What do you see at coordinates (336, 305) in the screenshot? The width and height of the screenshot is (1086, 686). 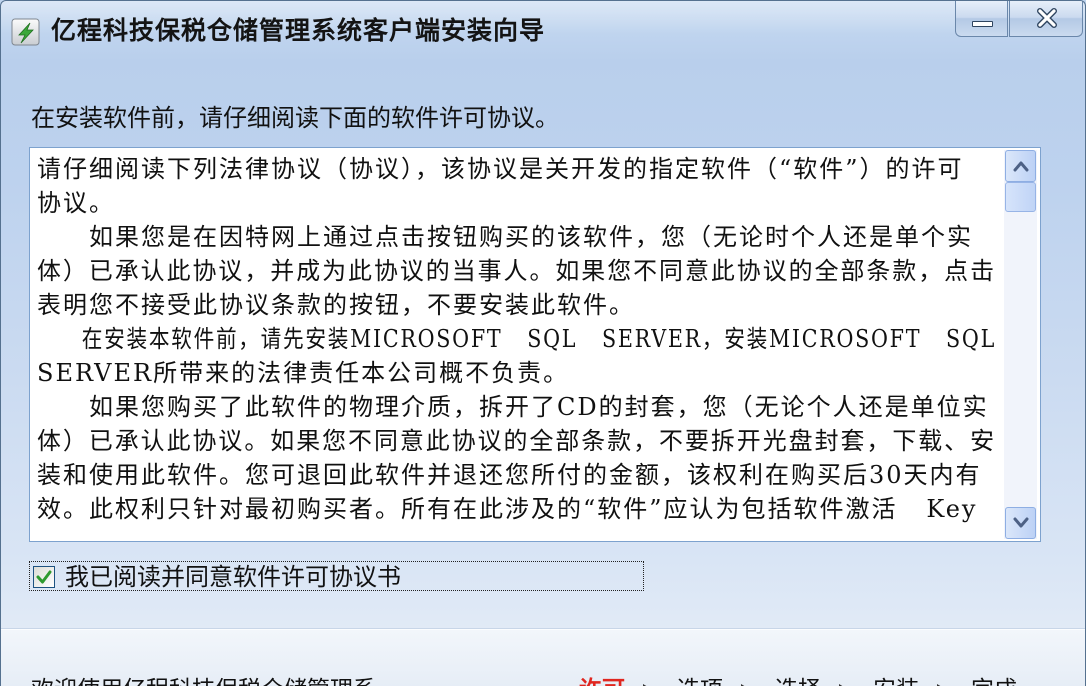 I see `license-line: 表明您不接受此协议条款的按钮，不要安装此软件。` at bounding box center [336, 305].